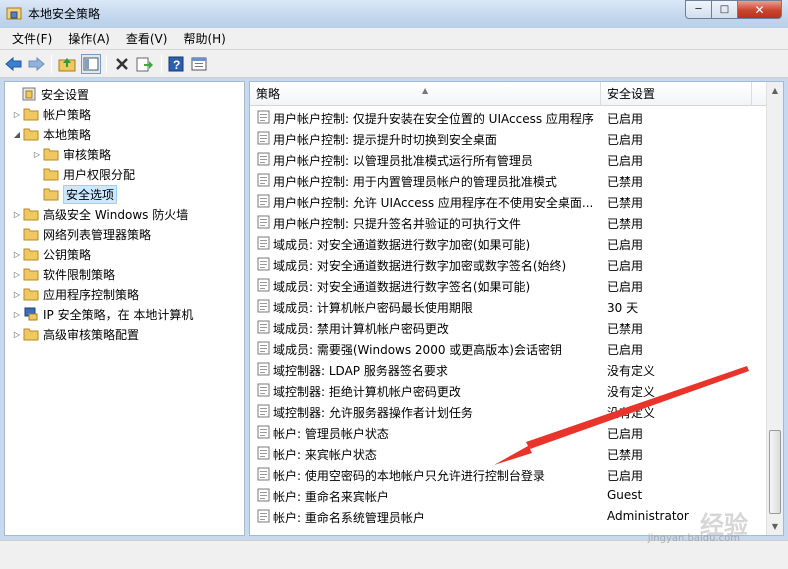  What do you see at coordinates (51, 254) in the screenshot?
I see `tree-item: ▷ 公钥策略` at bounding box center [51, 254].